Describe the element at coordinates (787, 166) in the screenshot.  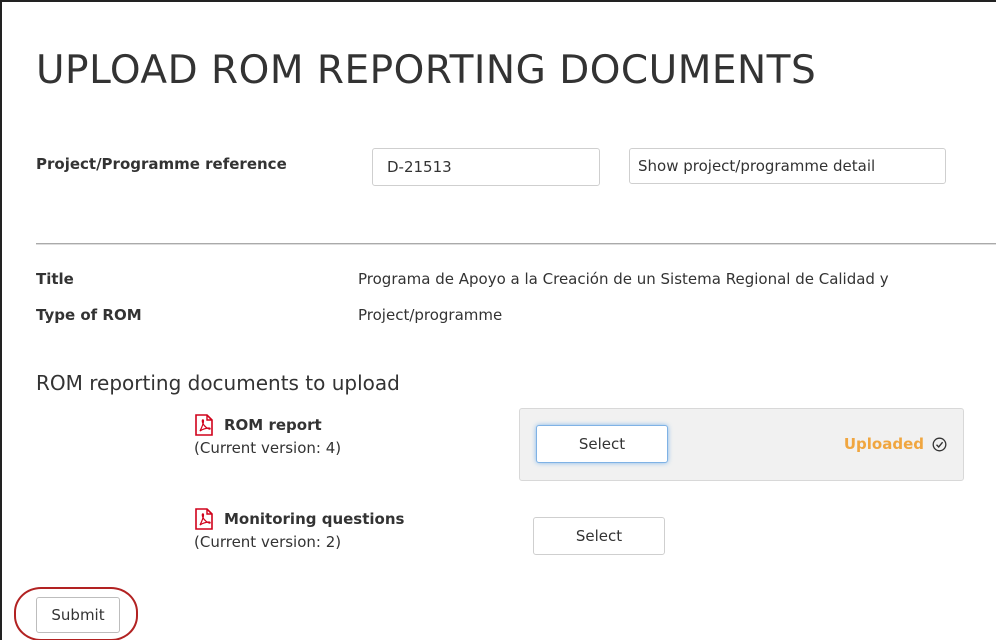
I see `show-project-detail-button: Show project/programme detail` at that location.